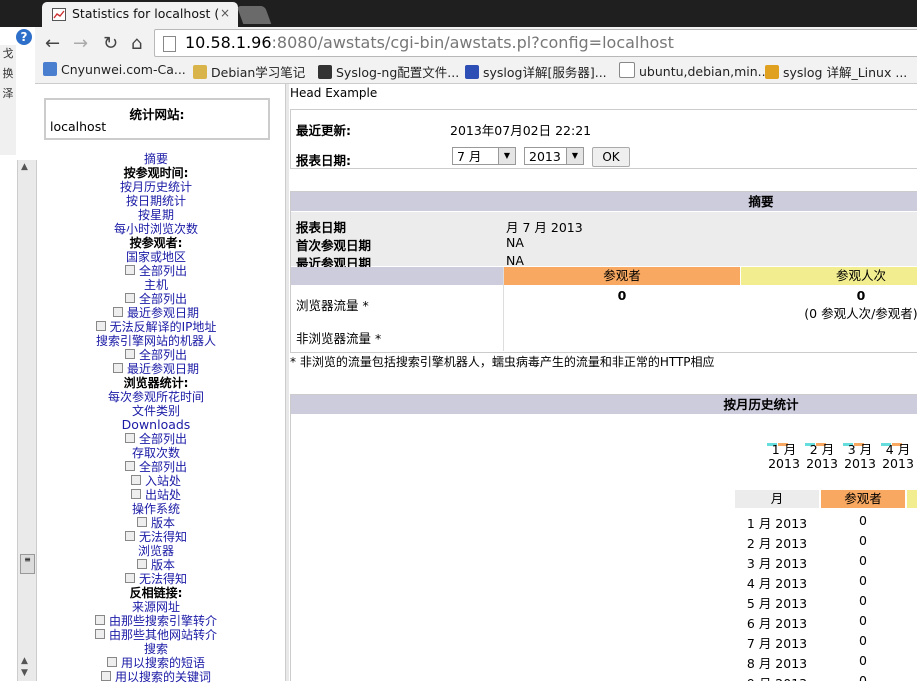 The width and height of the screenshot is (917, 684). Describe the element at coordinates (162, 565) in the screenshot. I see `menu-label: 版本` at that location.